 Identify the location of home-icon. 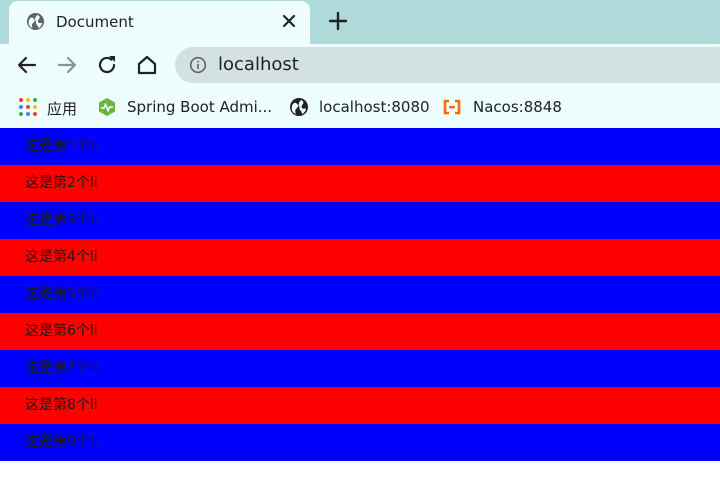
(147, 65).